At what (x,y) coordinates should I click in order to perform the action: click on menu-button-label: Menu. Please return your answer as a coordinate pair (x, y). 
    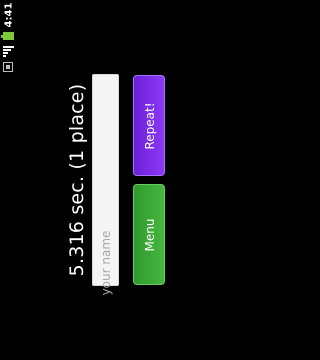
    Looking at the image, I should click on (150, 235).